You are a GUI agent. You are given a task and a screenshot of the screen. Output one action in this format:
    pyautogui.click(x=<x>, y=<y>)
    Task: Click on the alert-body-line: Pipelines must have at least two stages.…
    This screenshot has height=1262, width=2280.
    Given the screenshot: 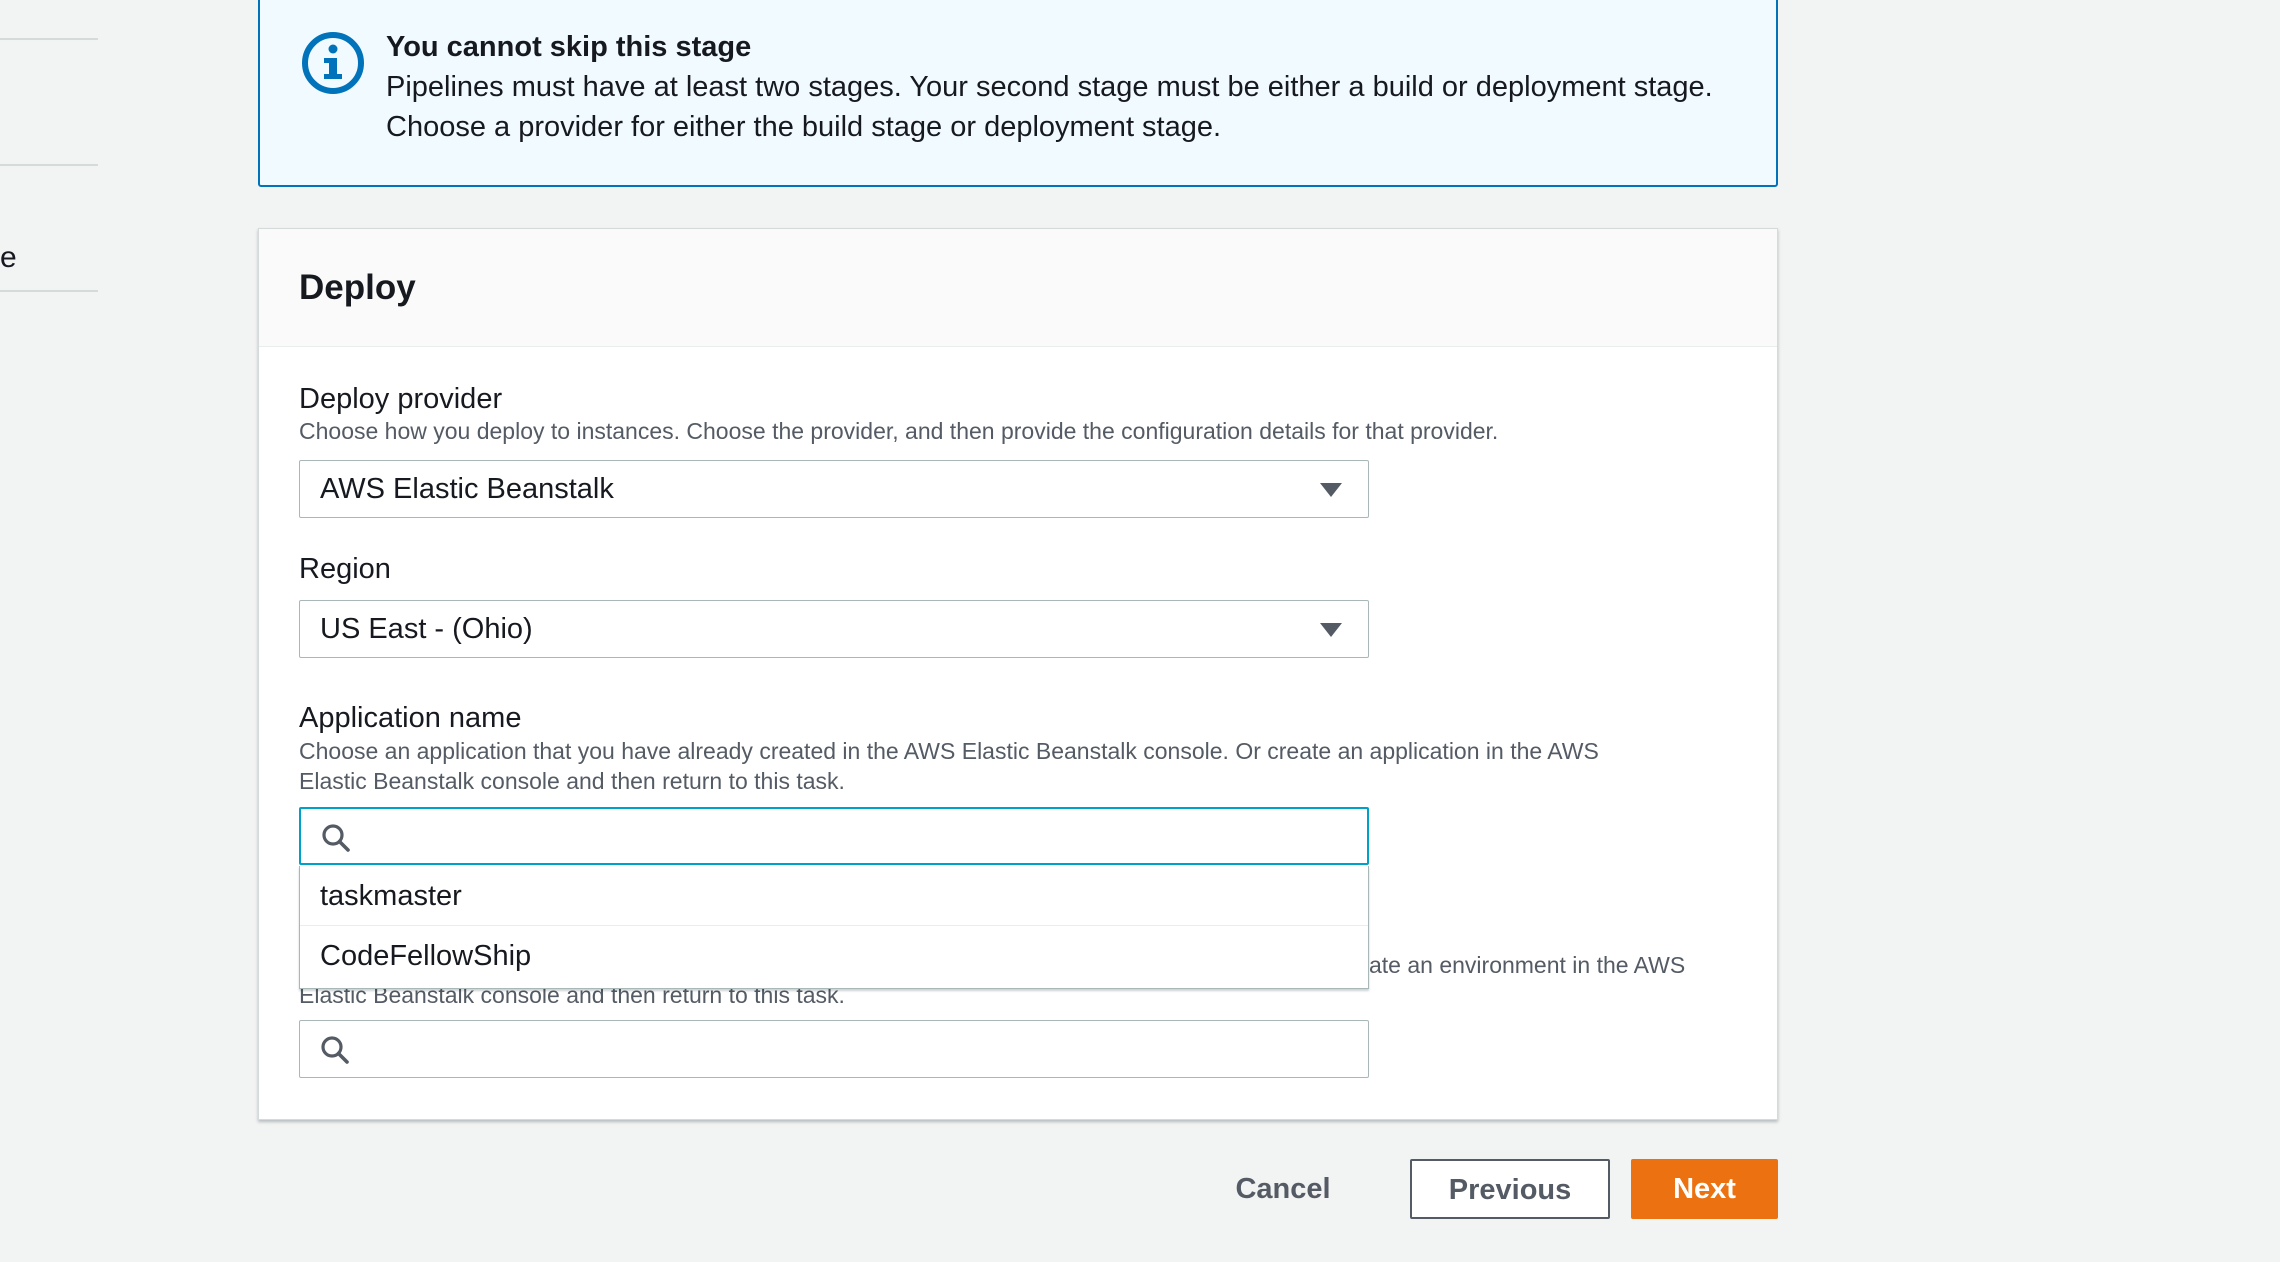 What is the action you would take?
    pyautogui.click(x=1049, y=87)
    